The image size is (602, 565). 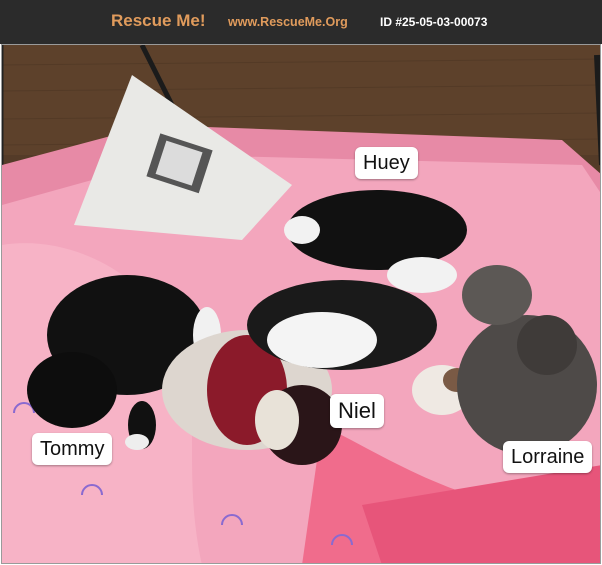 What do you see at coordinates (158, 21) in the screenshot?
I see `brand-logo: Rescue Me!` at bounding box center [158, 21].